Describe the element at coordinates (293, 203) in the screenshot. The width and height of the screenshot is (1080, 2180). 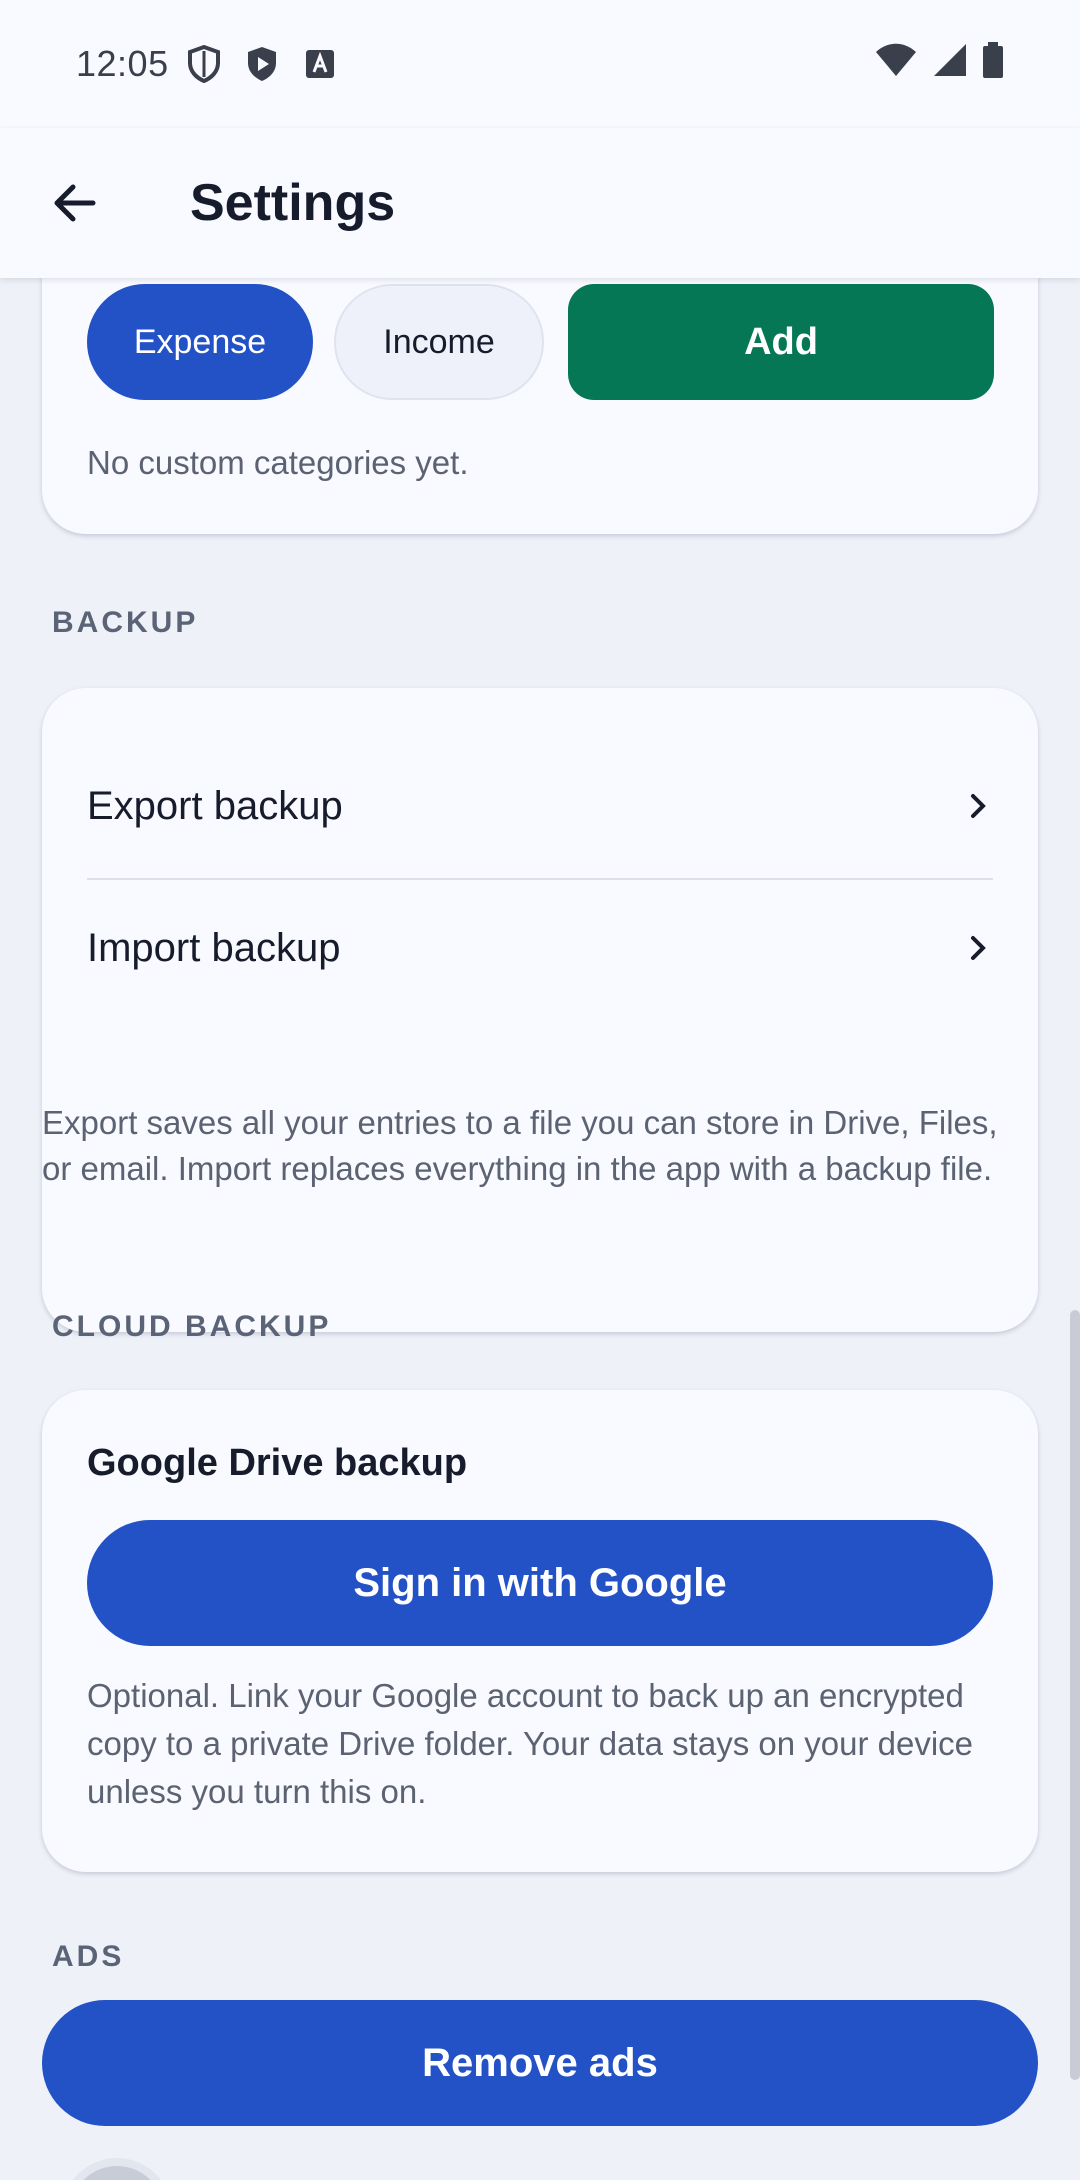
I see `page-title: Settings` at that location.